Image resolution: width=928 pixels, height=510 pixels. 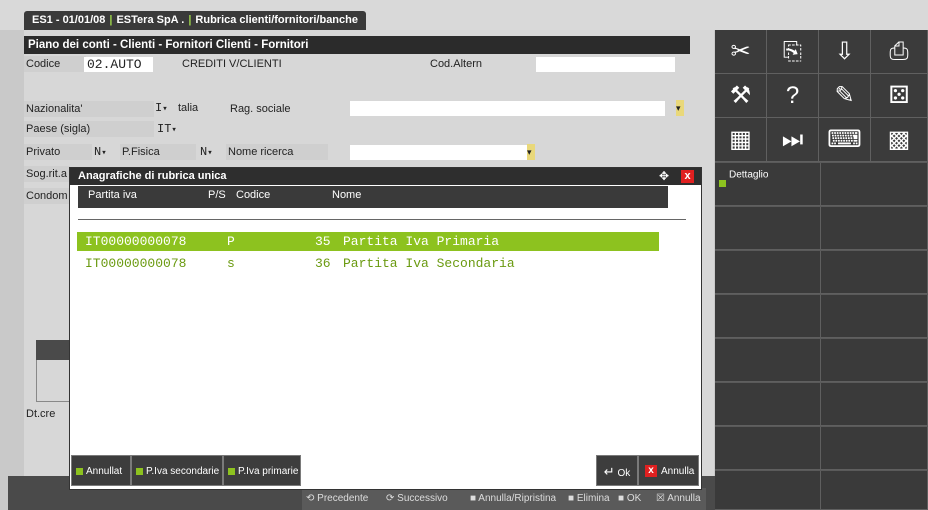 What do you see at coordinates (231, 241) in the screenshot?
I see `row-ps: P` at bounding box center [231, 241].